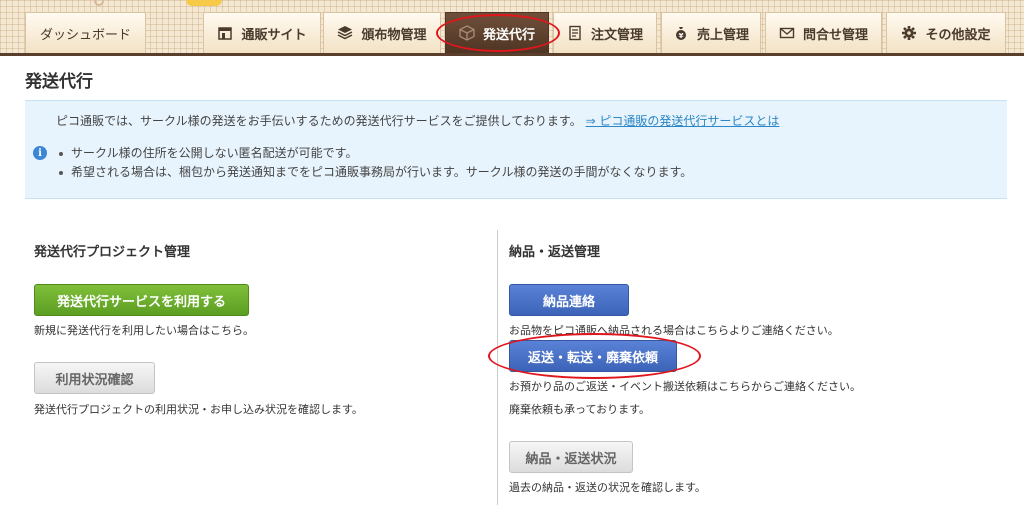 This screenshot has width=1024, height=512. Describe the element at coordinates (607, 487) in the screenshot. I see `delivery-return-status-description: 過去の納品・返送の状況を確認します。` at that location.